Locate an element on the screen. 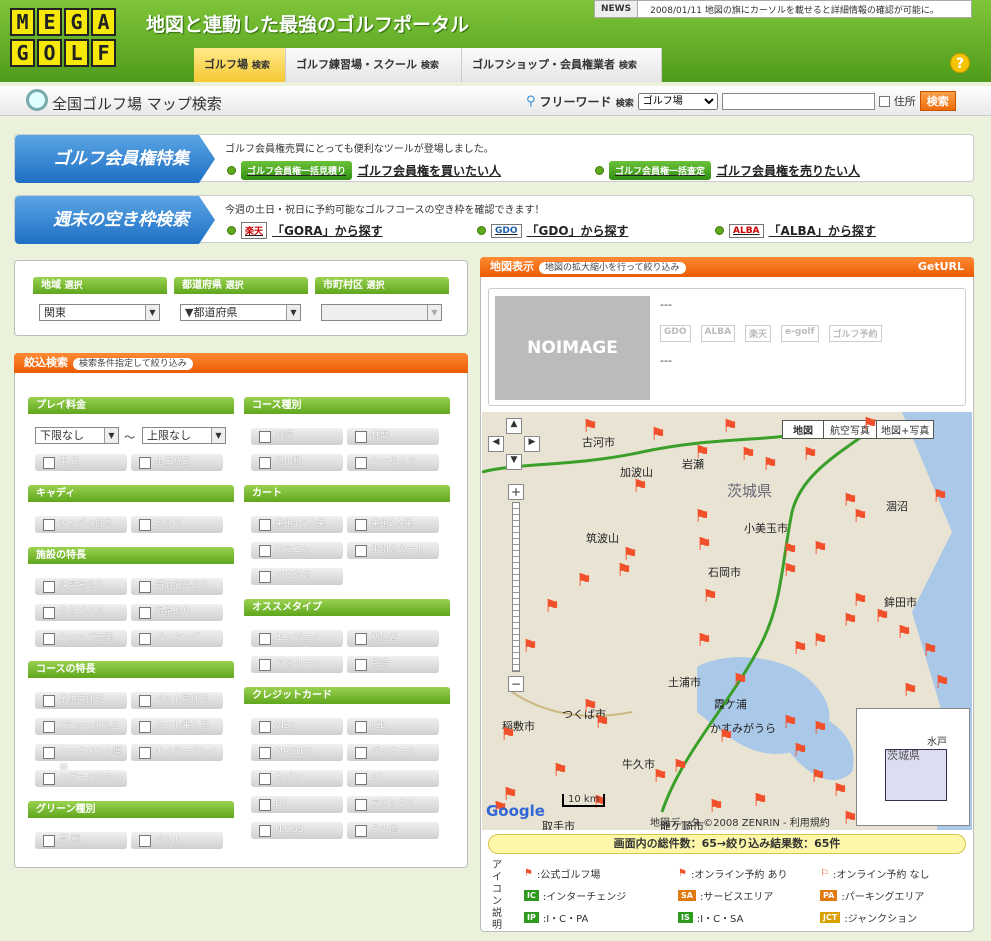  gdo-link-text: 「GDO」から探す is located at coordinates (578, 230).